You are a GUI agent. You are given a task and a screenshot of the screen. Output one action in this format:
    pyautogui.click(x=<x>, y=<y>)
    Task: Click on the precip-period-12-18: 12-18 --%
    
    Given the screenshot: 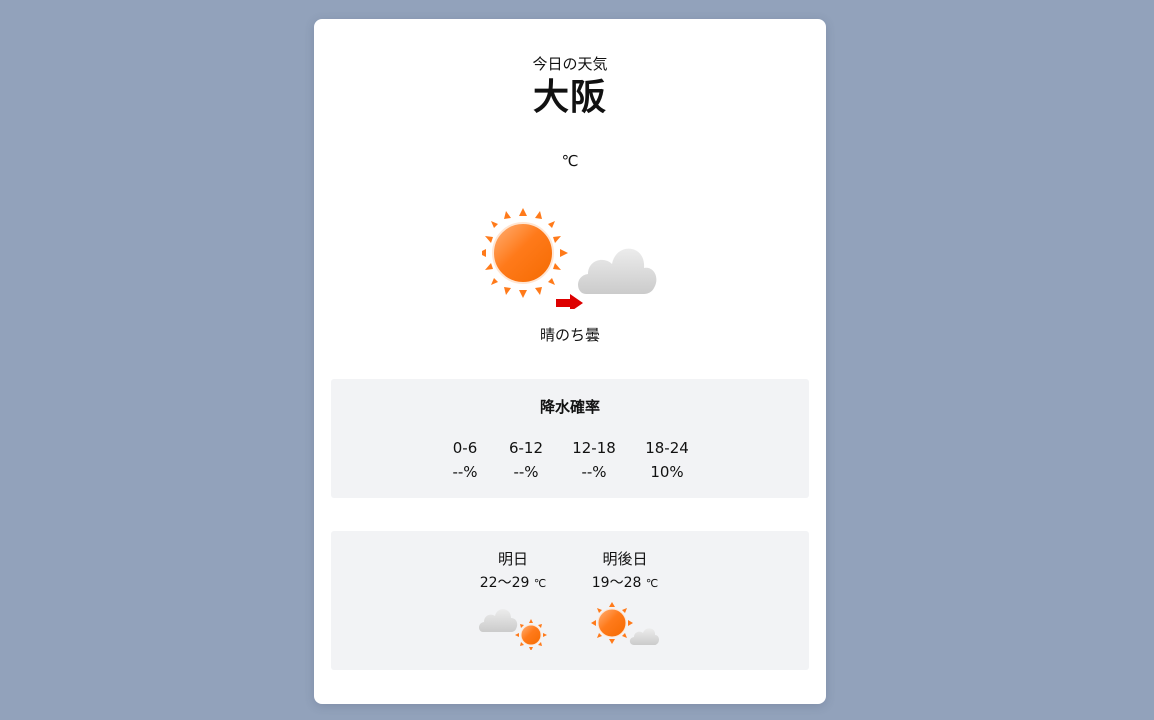 What is the action you would take?
    pyautogui.click(x=594, y=460)
    